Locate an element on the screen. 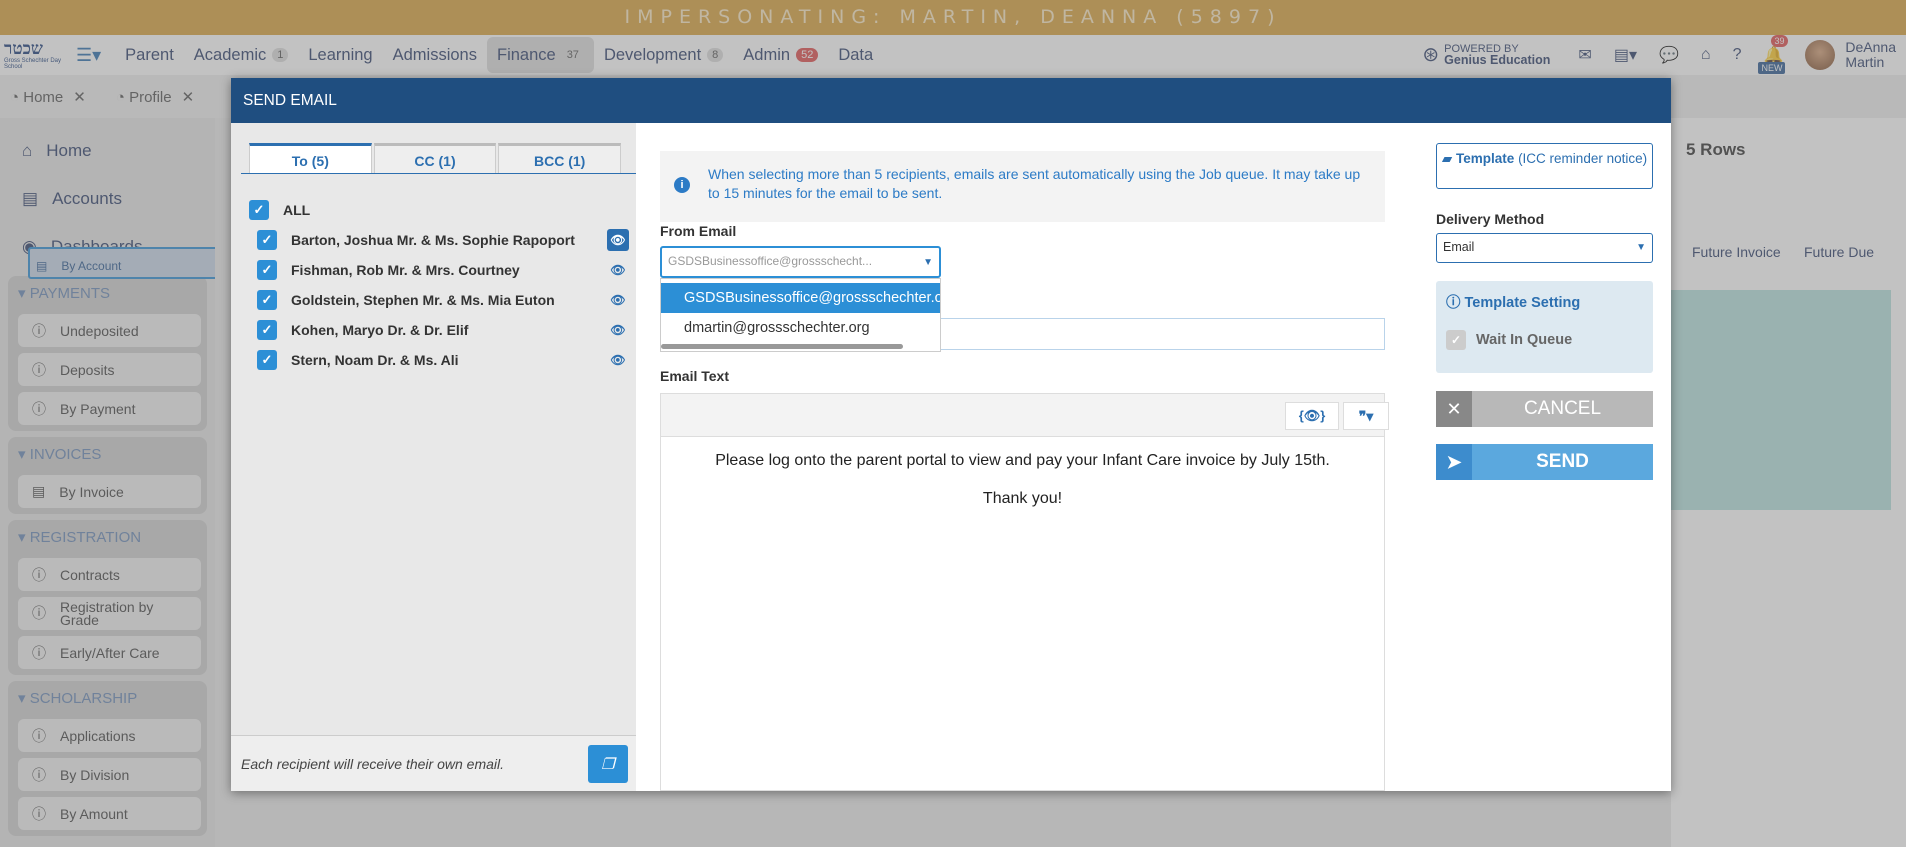 The width and height of the screenshot is (1906, 847). subject-input is located at coordinates (1163, 334).